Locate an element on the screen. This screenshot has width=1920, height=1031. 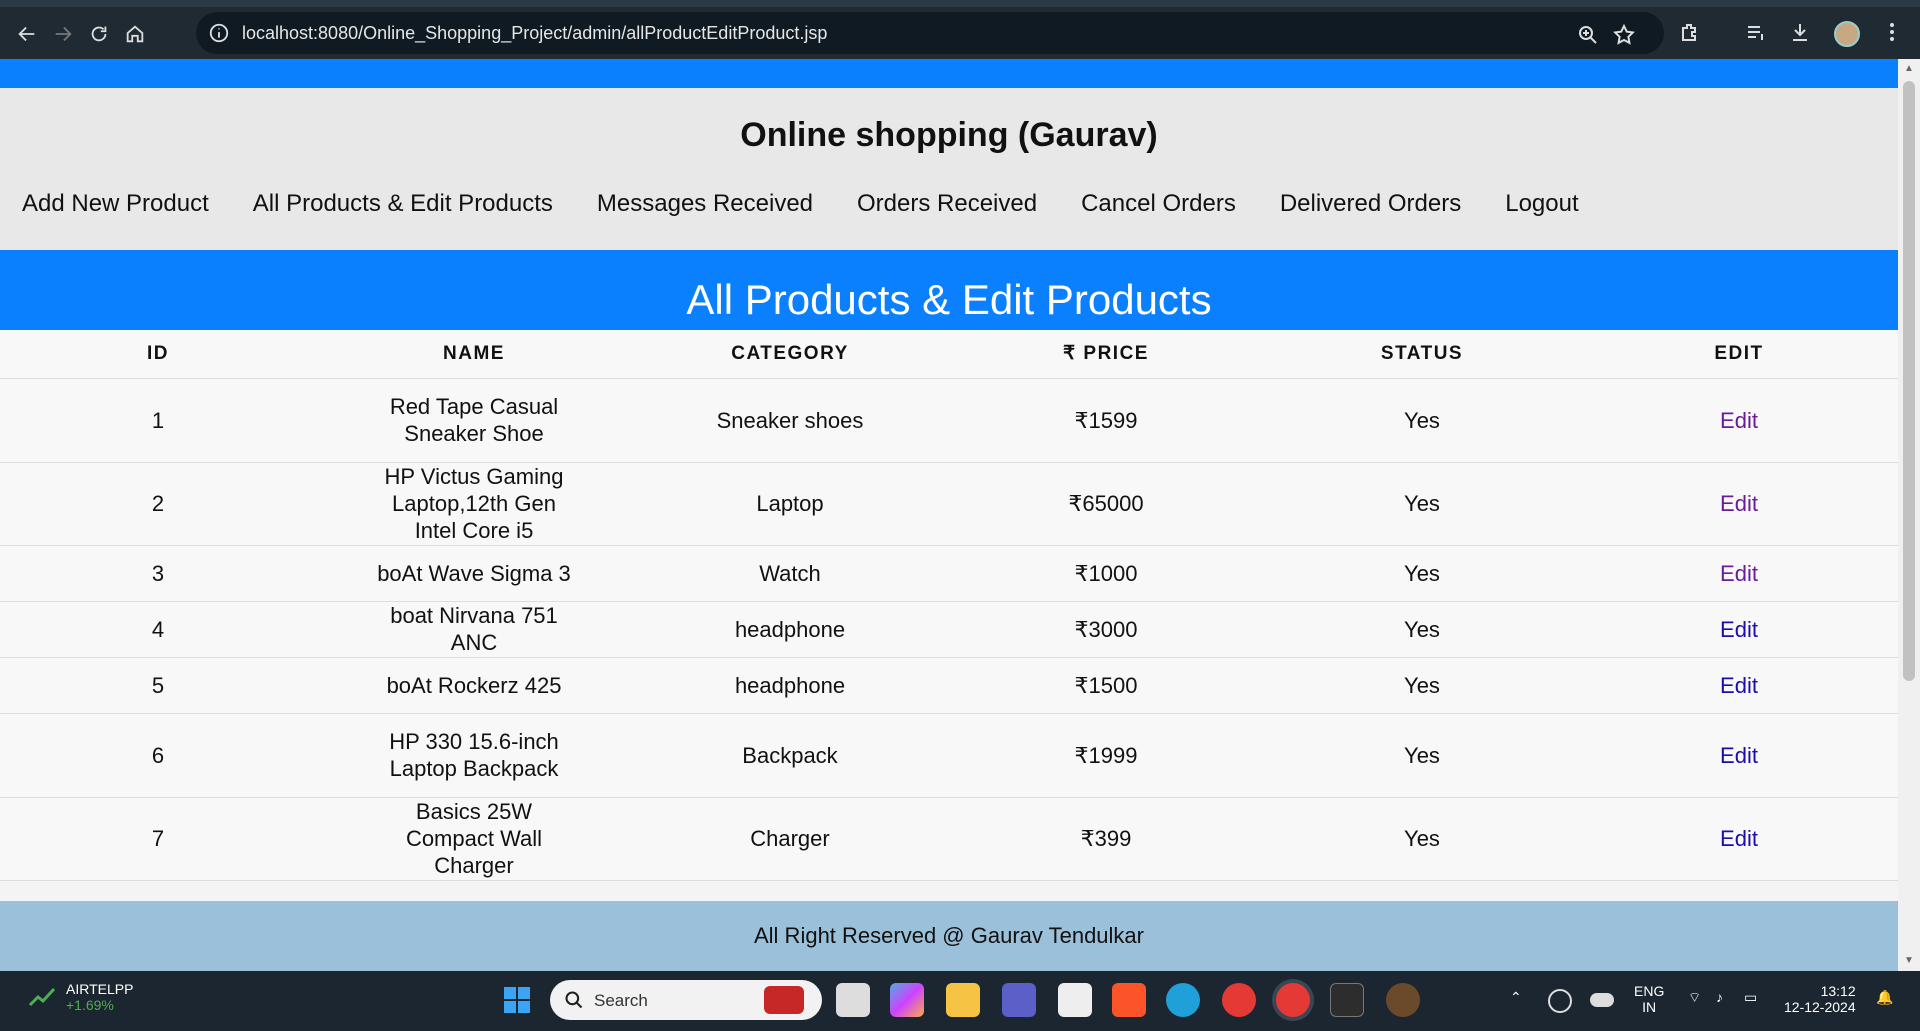
vertical-scrollbar: ▲ ▼ is located at coordinates (1909, 515).